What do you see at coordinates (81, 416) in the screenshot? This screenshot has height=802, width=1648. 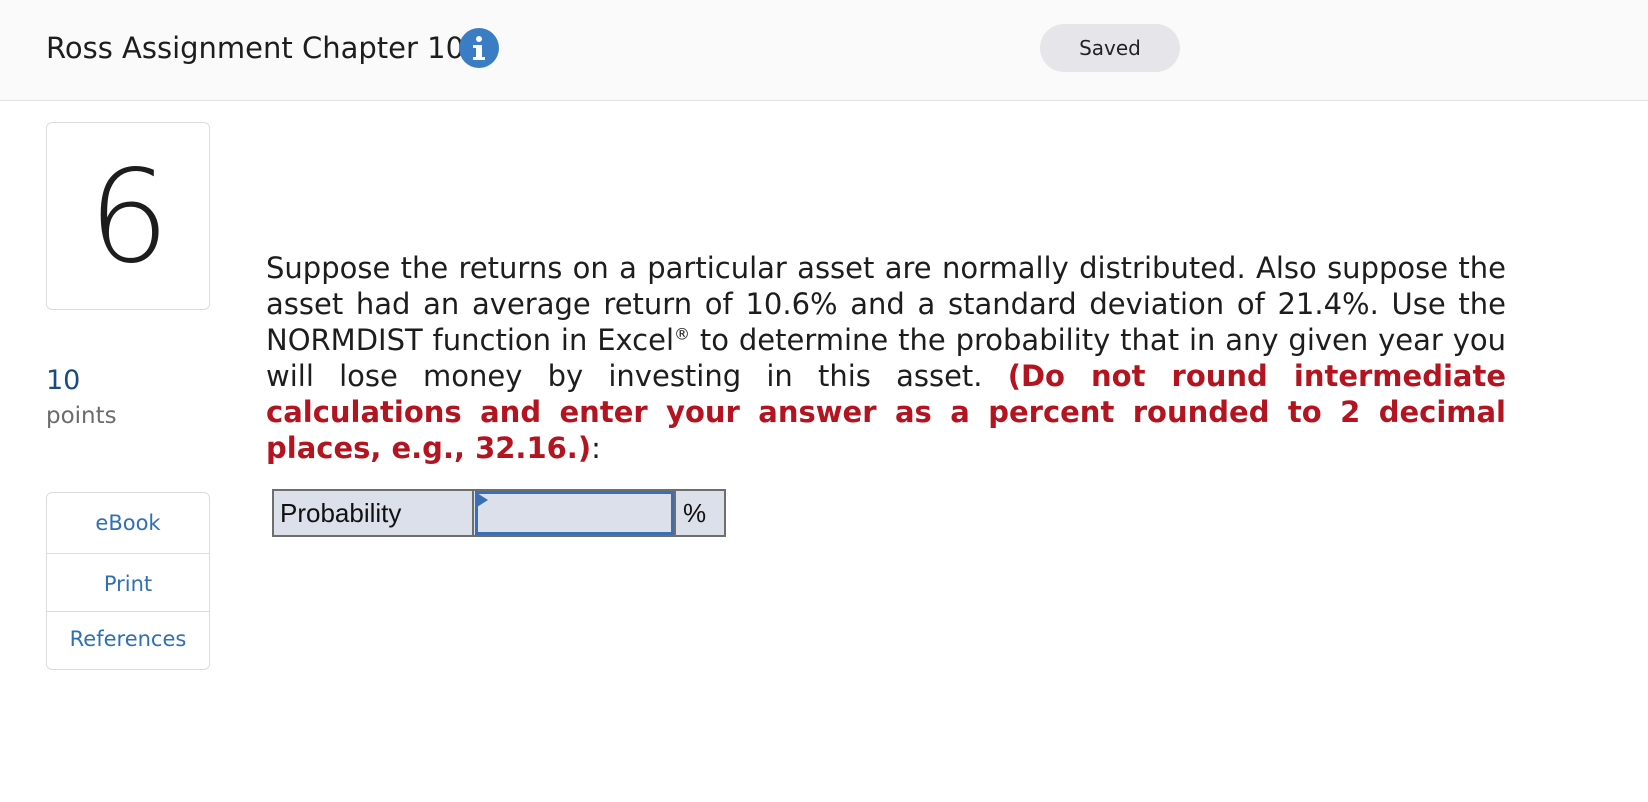 I see `points-label: points` at bounding box center [81, 416].